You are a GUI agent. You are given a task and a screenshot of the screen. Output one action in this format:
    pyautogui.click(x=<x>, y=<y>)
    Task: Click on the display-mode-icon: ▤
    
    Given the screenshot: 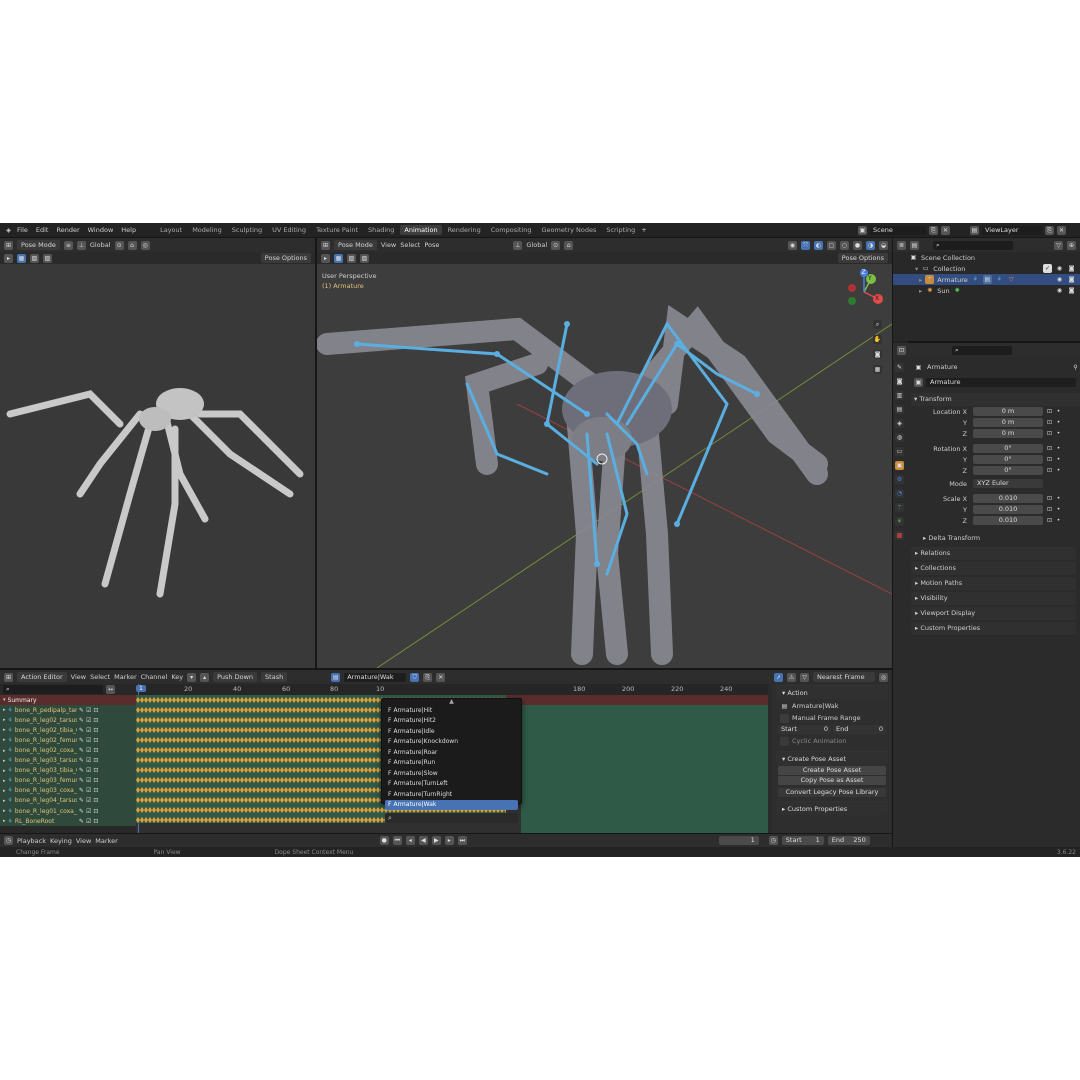 What is the action you would take?
    pyautogui.click(x=914, y=245)
    